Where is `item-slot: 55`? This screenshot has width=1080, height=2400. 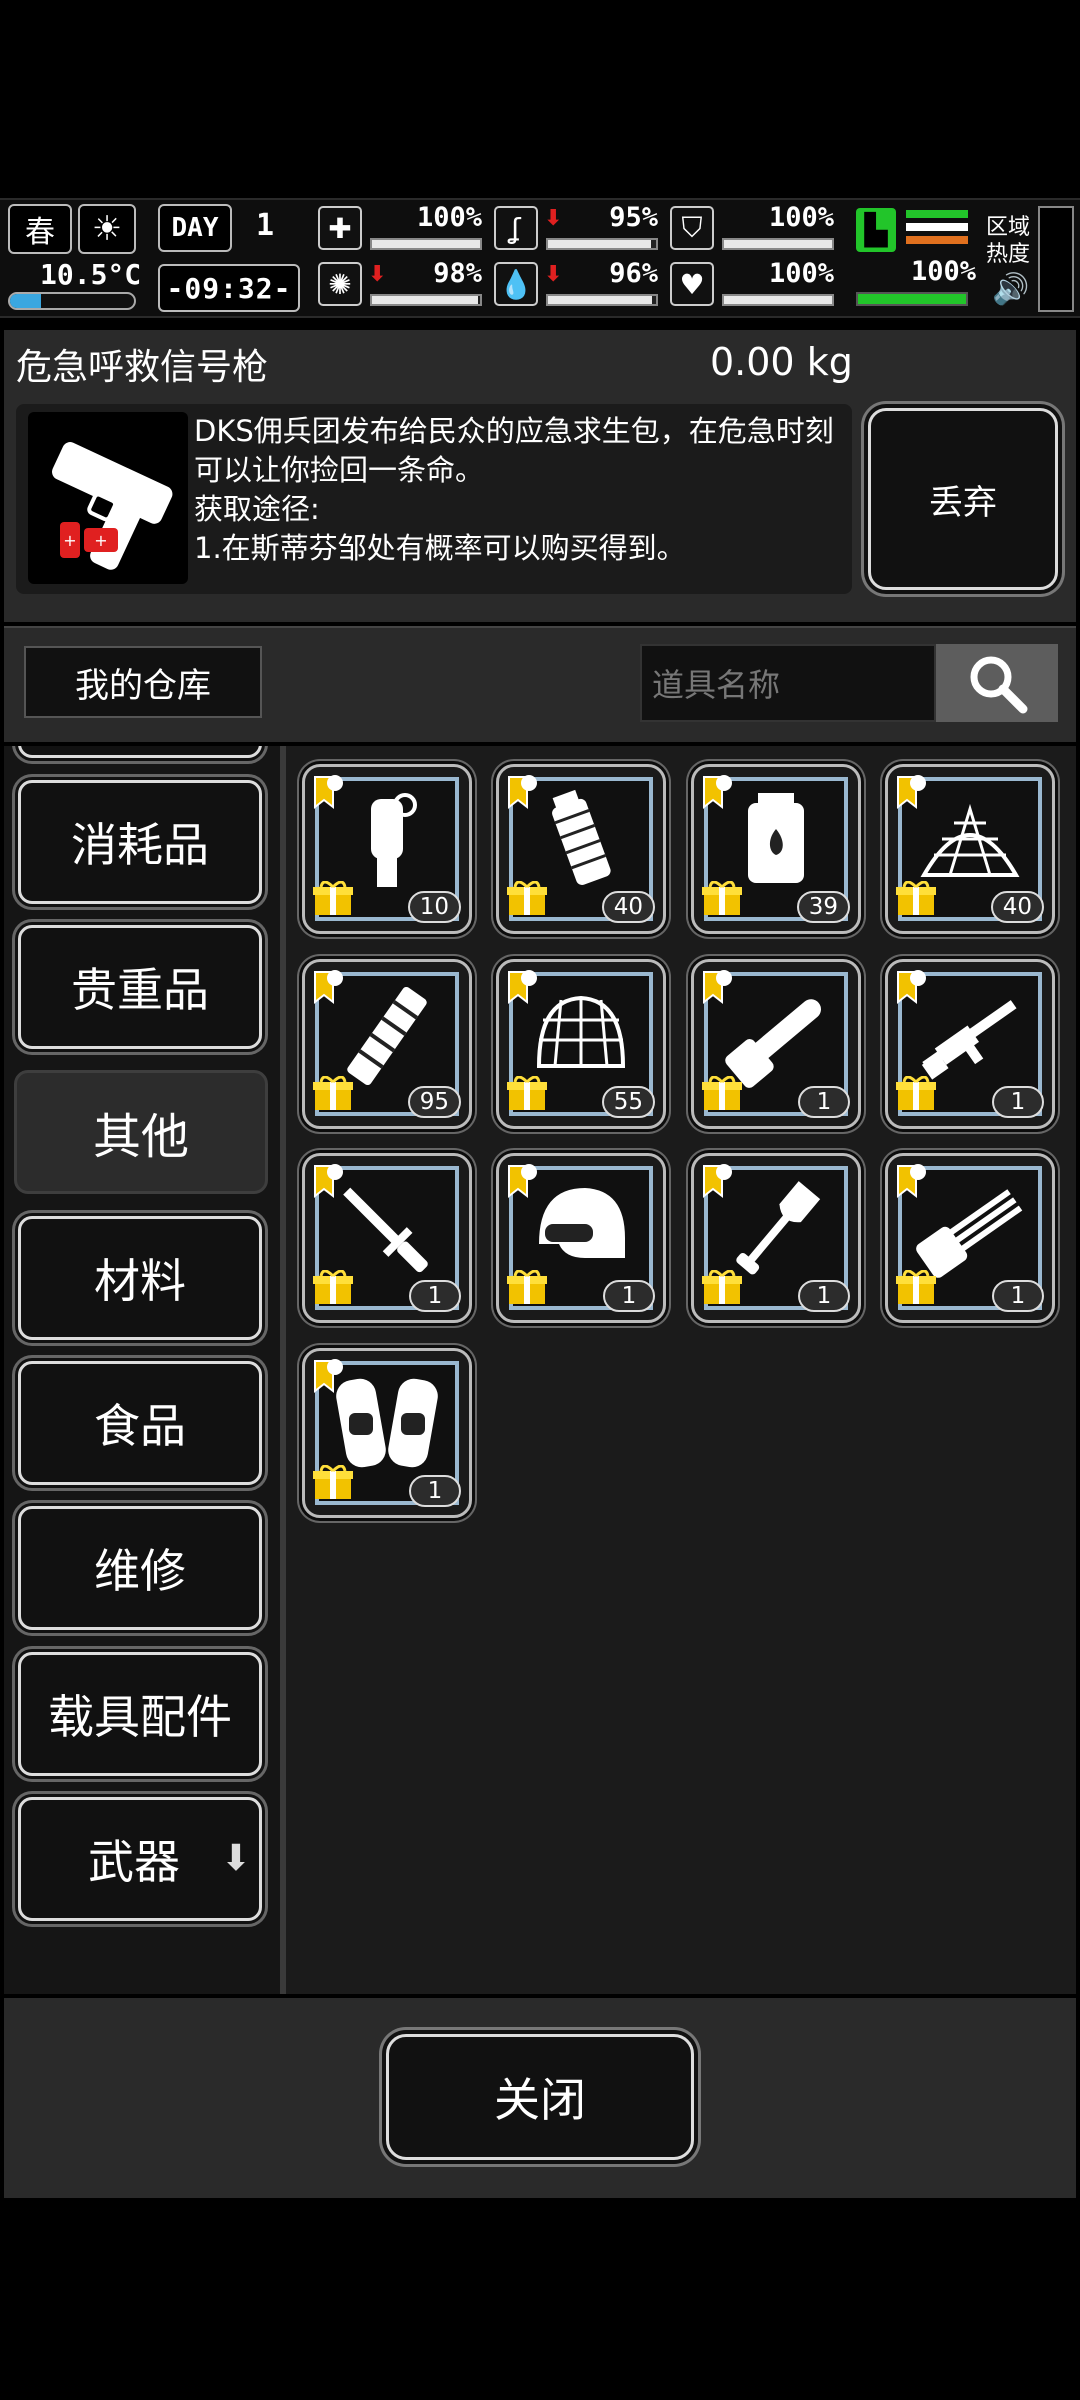
item-slot: 55 is located at coordinates (581, 1044).